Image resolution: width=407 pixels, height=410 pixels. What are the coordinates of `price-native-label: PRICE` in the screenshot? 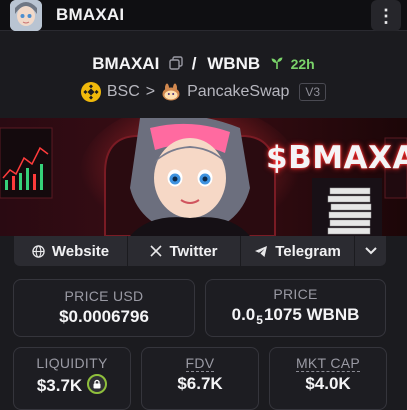 It's located at (295, 294).